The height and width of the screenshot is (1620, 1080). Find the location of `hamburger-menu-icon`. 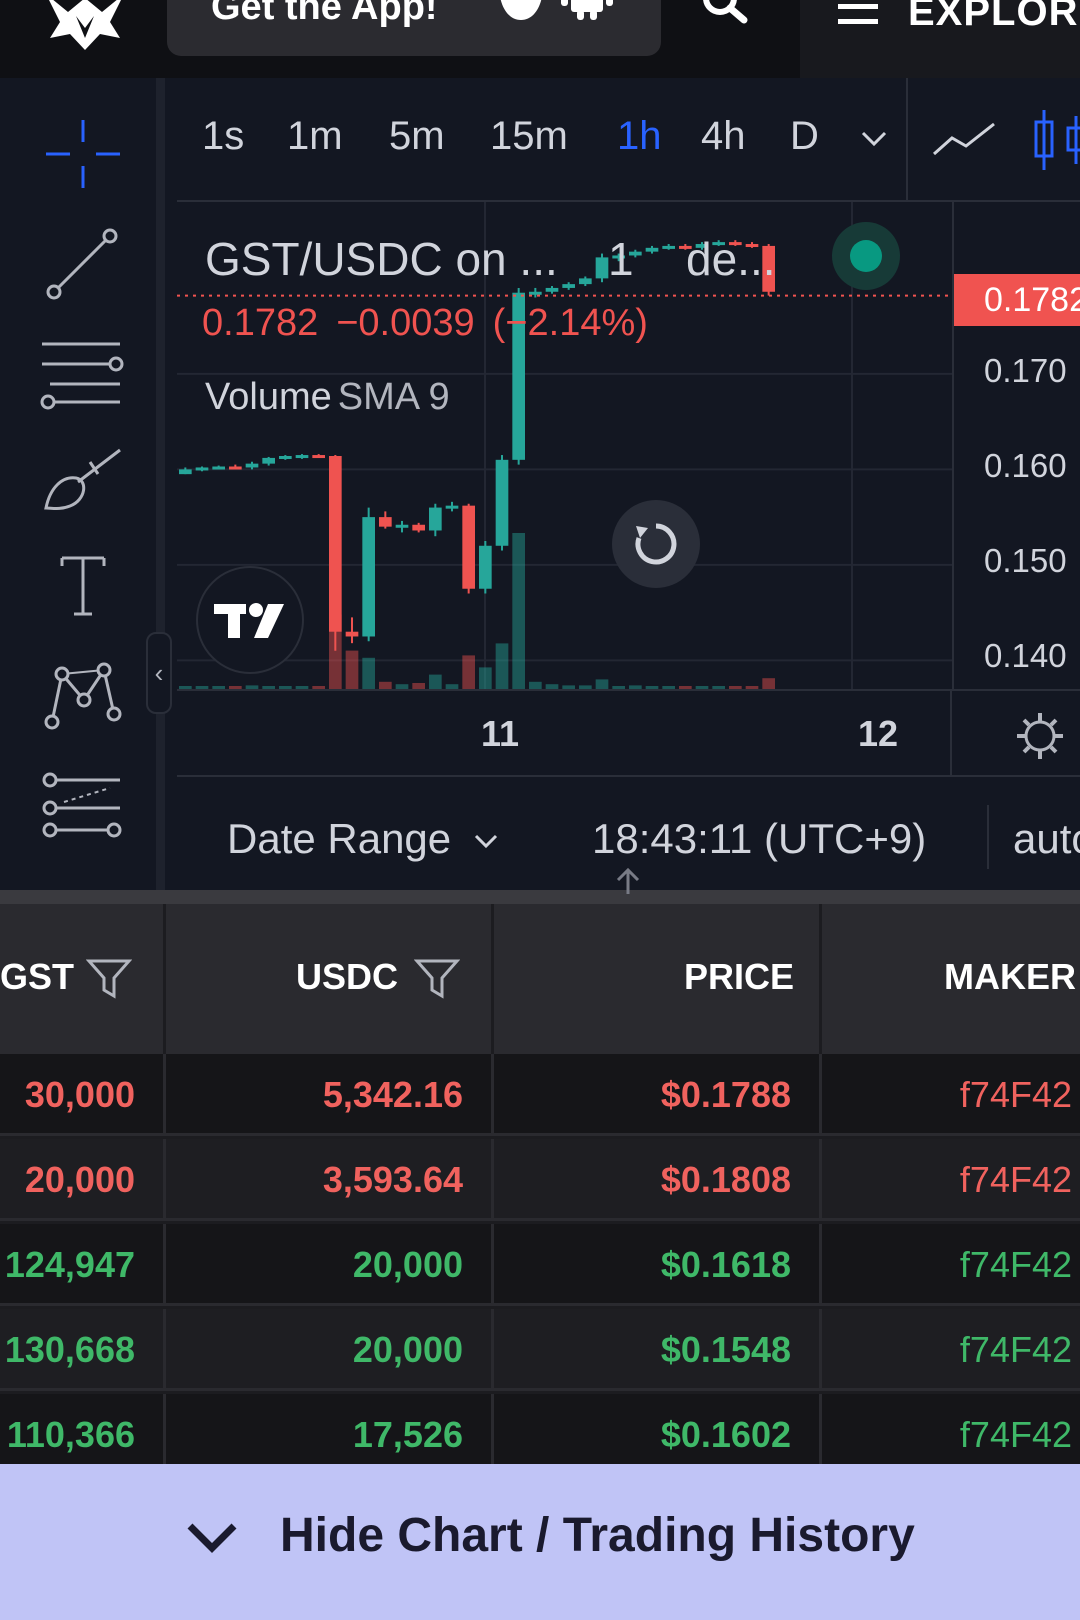

hamburger-menu-icon is located at coordinates (858, 15).